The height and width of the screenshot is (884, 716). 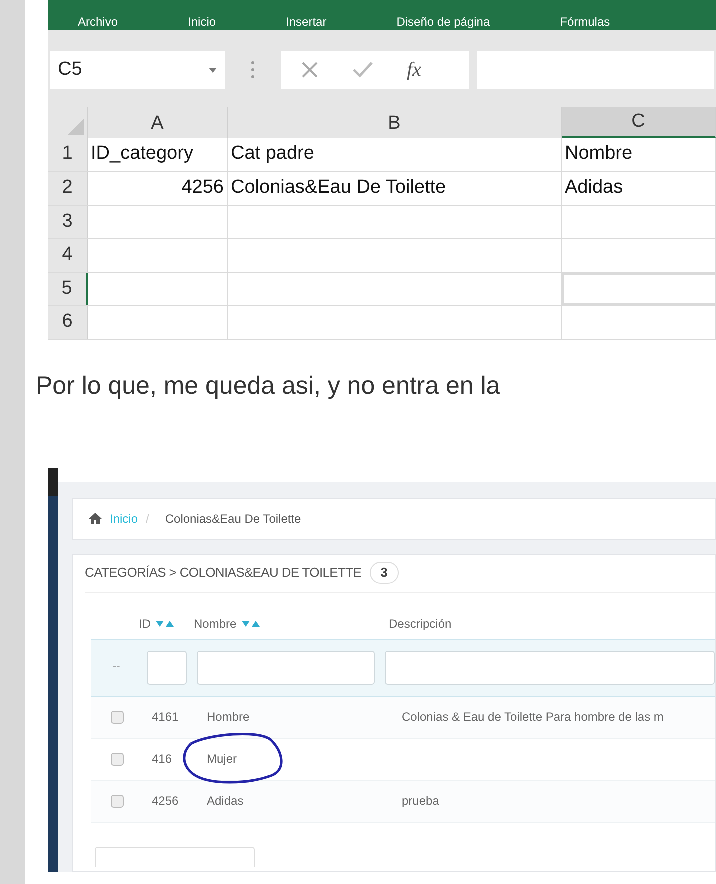 I want to click on ribbon-tab: Diseño de página, so click(x=443, y=22).